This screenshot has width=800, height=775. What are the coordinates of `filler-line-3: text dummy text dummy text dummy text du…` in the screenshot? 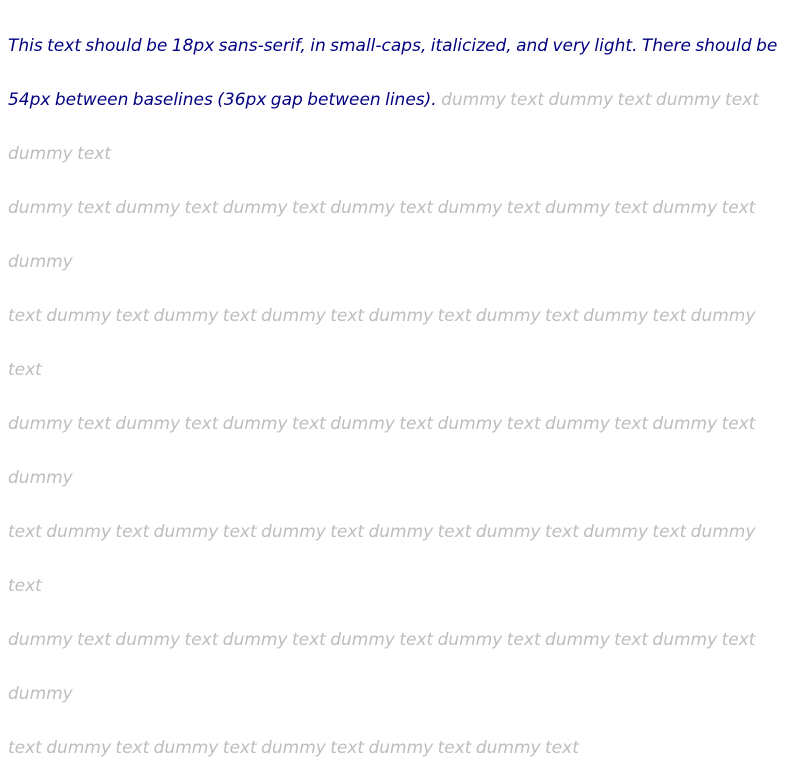 It's located at (382, 343).